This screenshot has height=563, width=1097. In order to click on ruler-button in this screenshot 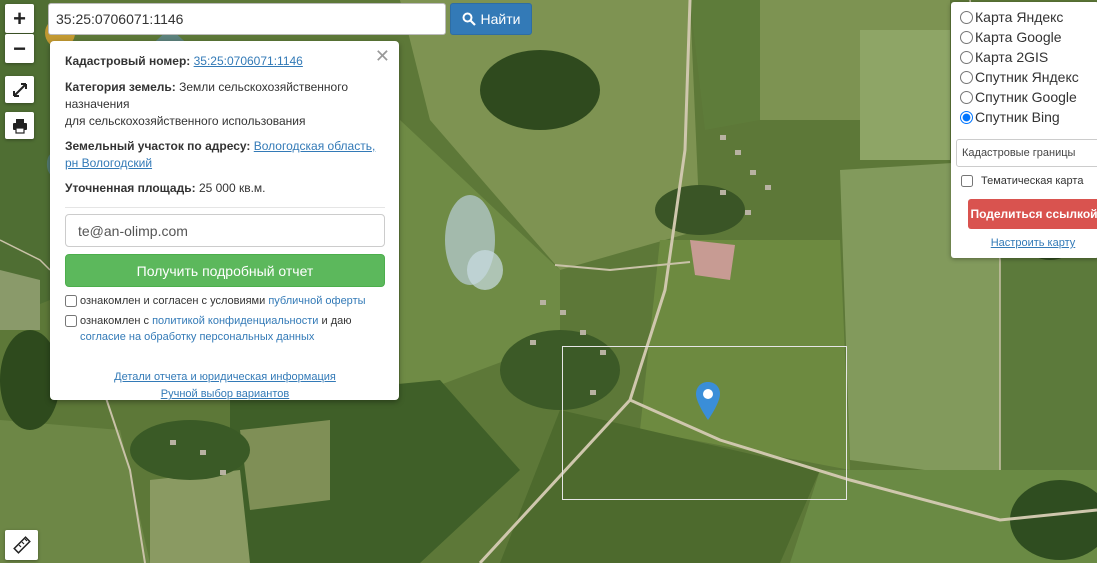, I will do `click(21, 545)`.